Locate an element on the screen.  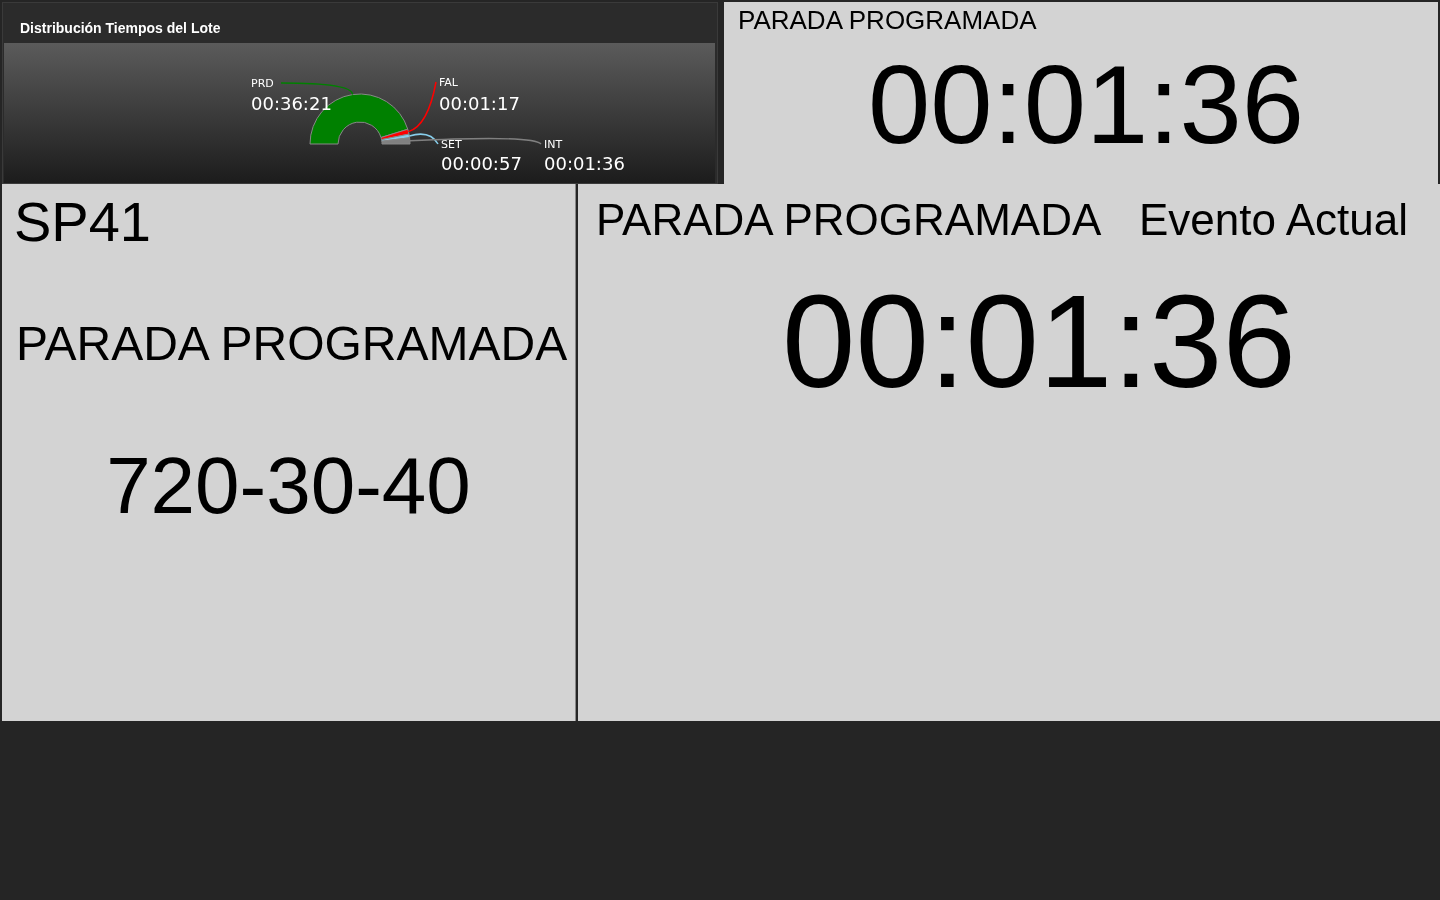
slice-value: 00:36:21 is located at coordinates (291, 103).